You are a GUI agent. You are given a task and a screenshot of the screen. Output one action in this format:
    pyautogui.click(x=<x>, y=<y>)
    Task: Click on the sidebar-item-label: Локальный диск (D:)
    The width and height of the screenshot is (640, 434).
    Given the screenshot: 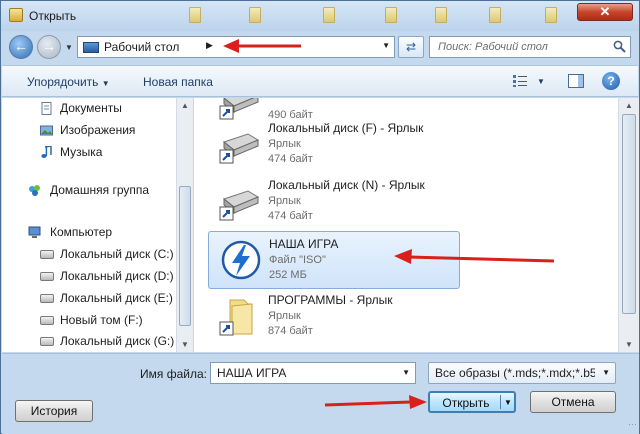 What is the action you would take?
    pyautogui.click(x=117, y=276)
    